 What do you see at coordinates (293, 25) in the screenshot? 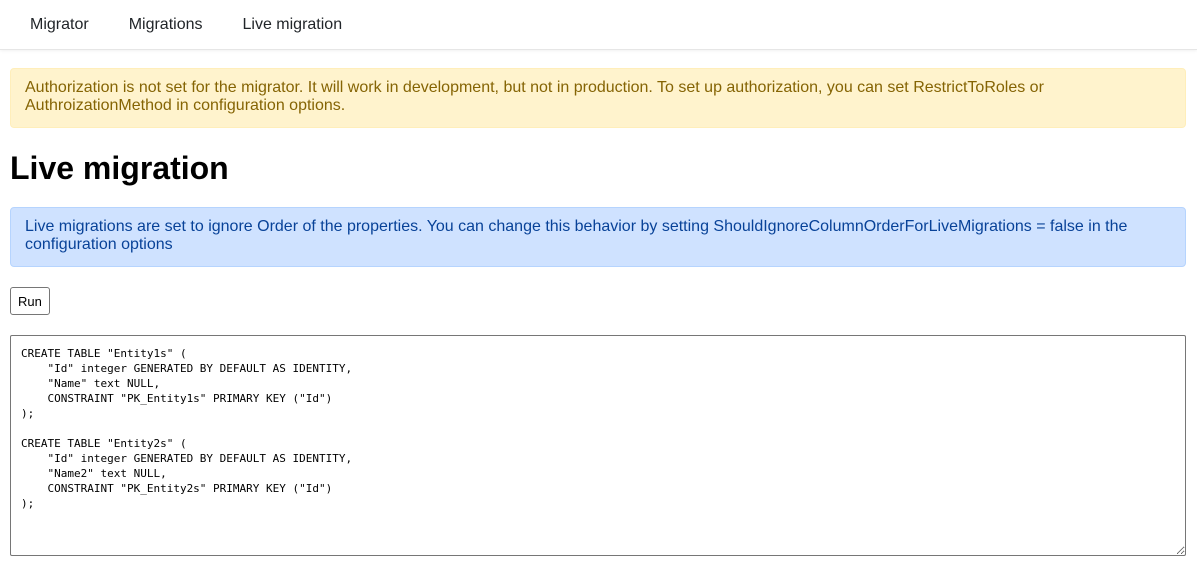
I see `nav-link-live-migration: Live migration` at bounding box center [293, 25].